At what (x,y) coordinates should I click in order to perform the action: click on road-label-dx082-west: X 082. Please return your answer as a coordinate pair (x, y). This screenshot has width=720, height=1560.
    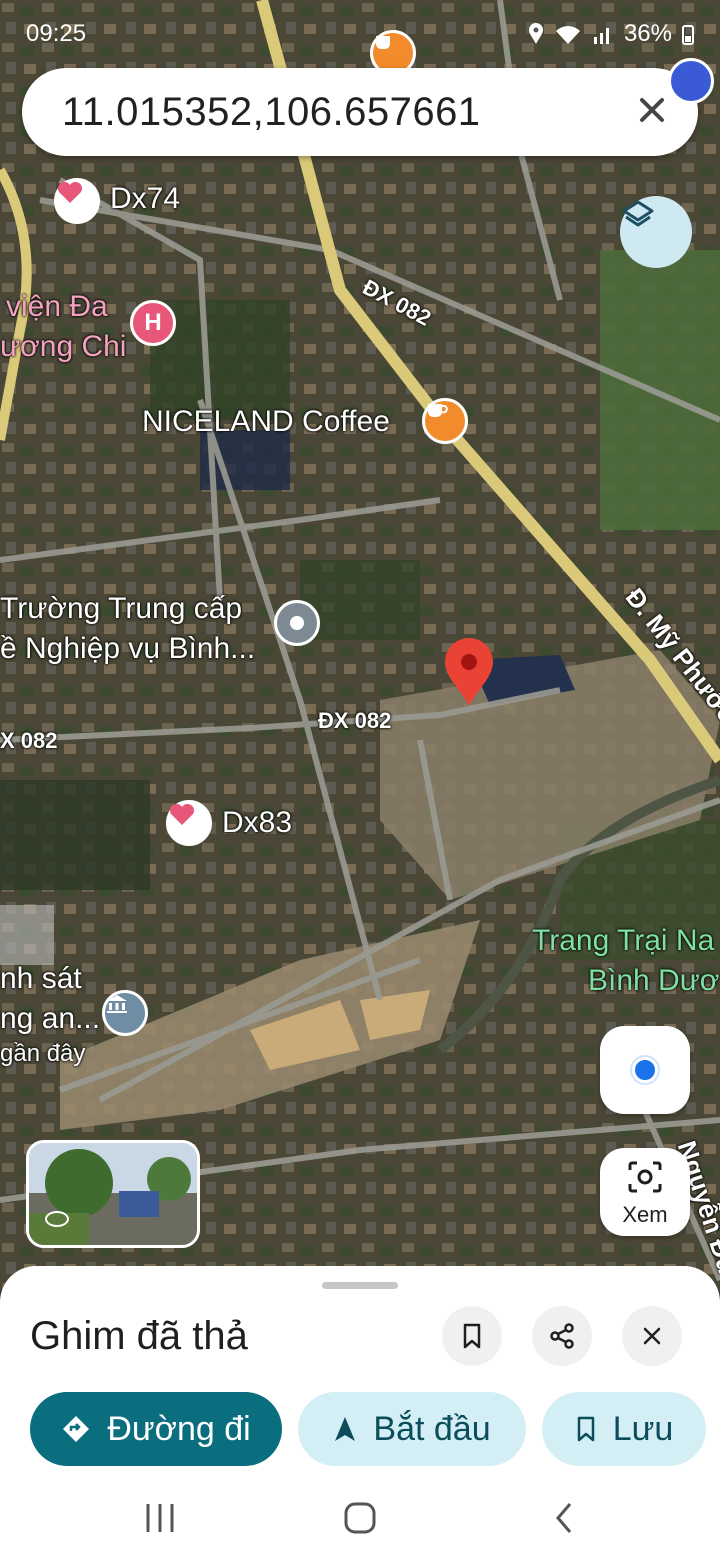
    Looking at the image, I should click on (29, 740).